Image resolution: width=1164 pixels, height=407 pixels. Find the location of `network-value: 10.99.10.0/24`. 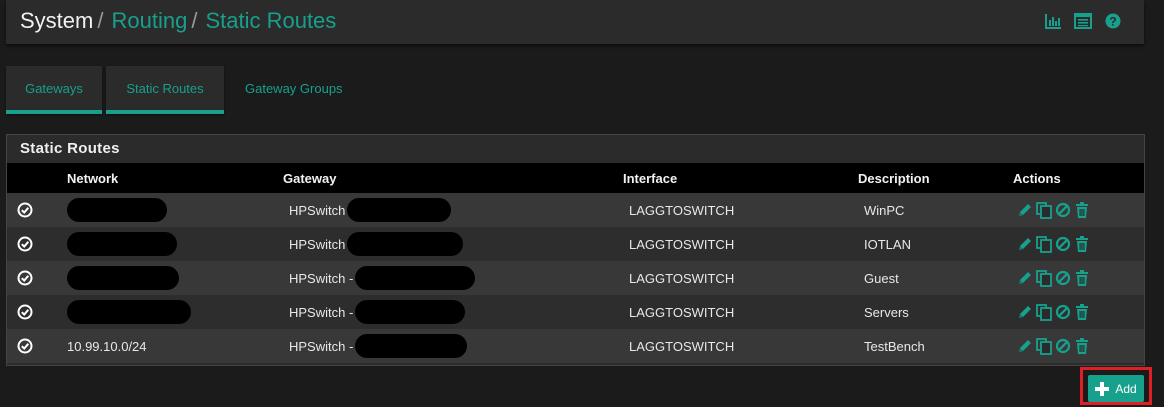

network-value: 10.99.10.0/24 is located at coordinates (107, 346).